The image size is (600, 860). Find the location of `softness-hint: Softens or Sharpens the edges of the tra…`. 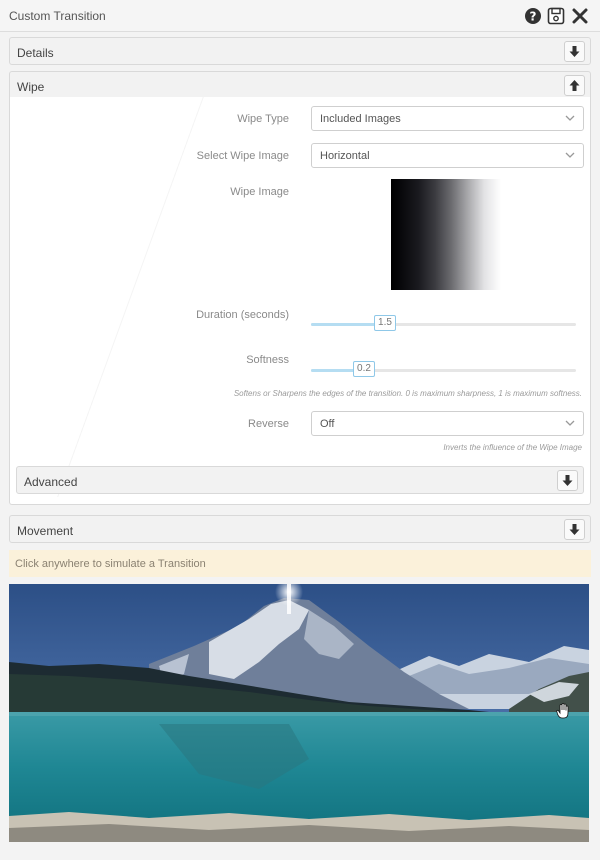

softness-hint: Softens or Sharpens the edges of the tra… is located at coordinates (407, 393).